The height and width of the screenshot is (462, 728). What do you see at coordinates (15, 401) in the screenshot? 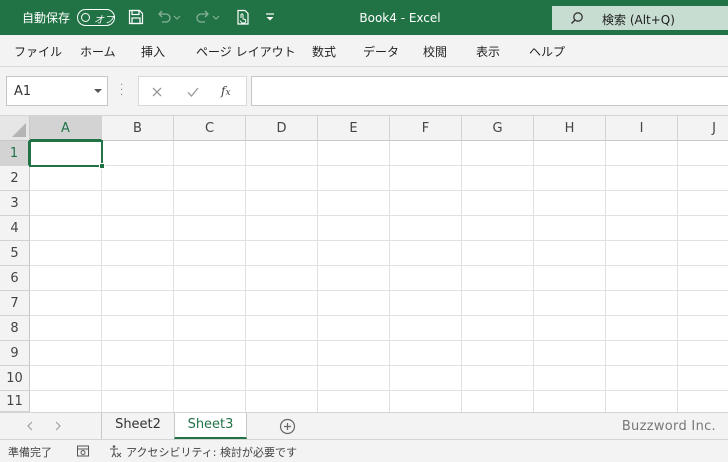
I see `row-header-11: 11` at bounding box center [15, 401].